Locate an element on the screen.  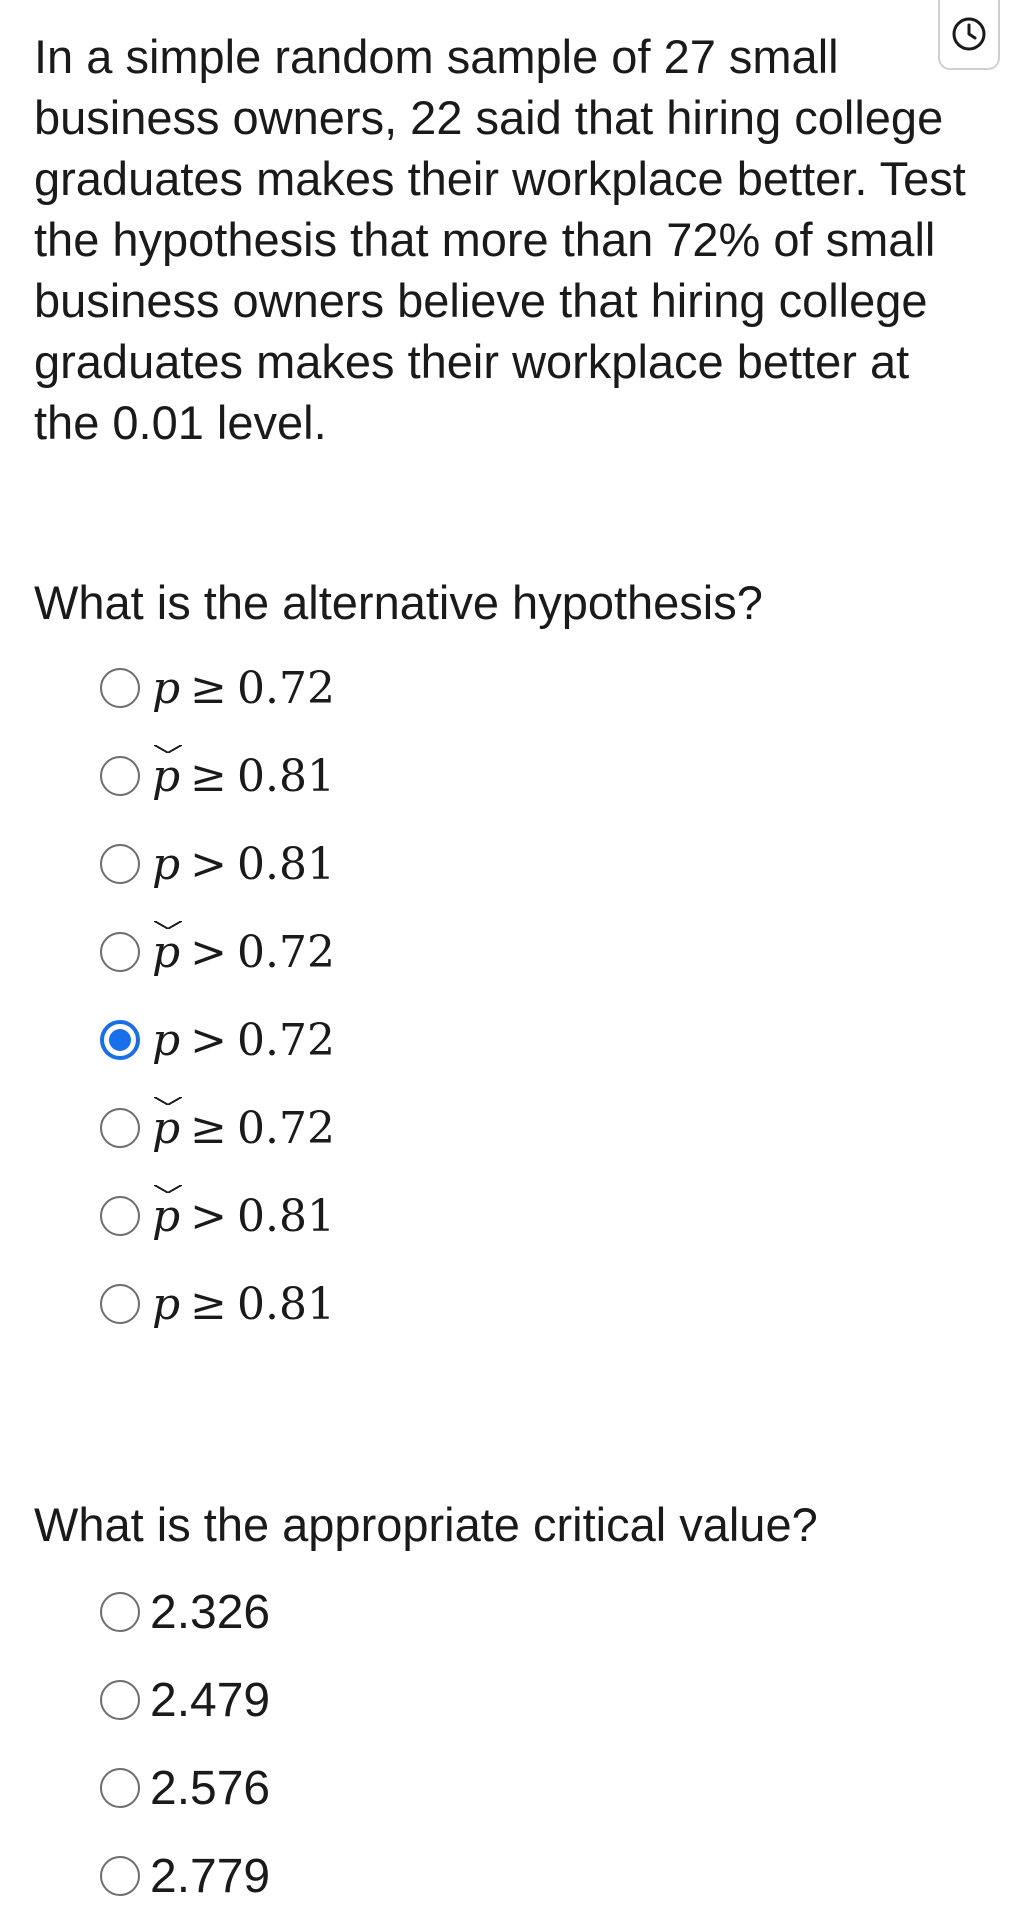
option-label: 2.779 is located at coordinates (210, 1876).